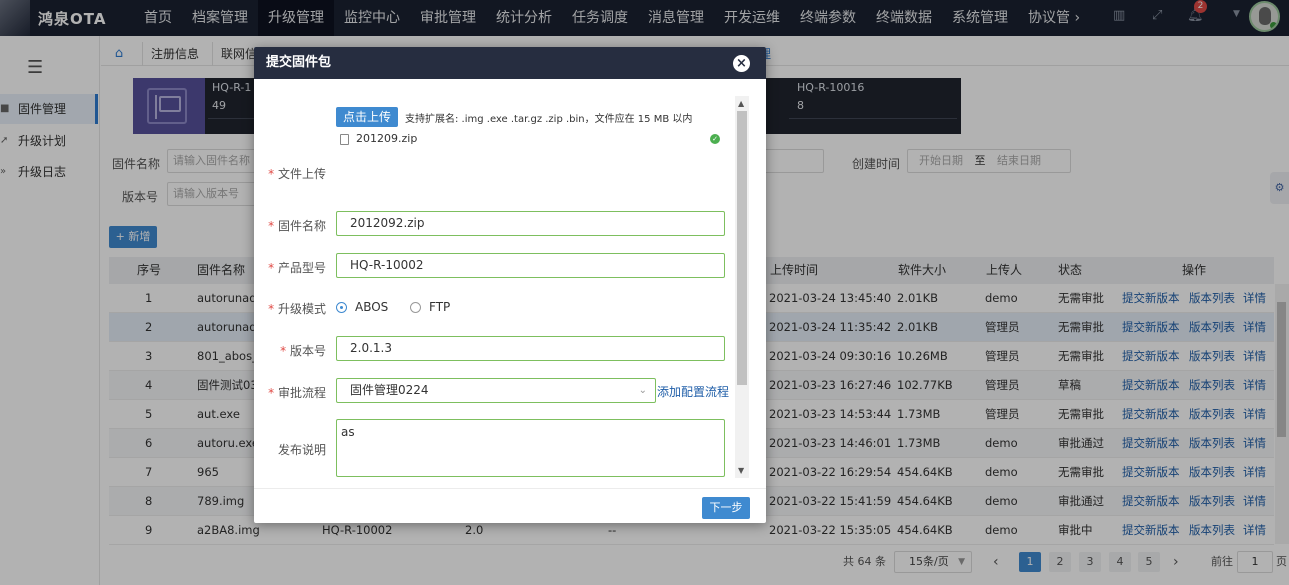 The image size is (1289, 585). What do you see at coordinates (301, 393) in the screenshot?
I see `approval-label-text: 审批流程` at bounding box center [301, 393].